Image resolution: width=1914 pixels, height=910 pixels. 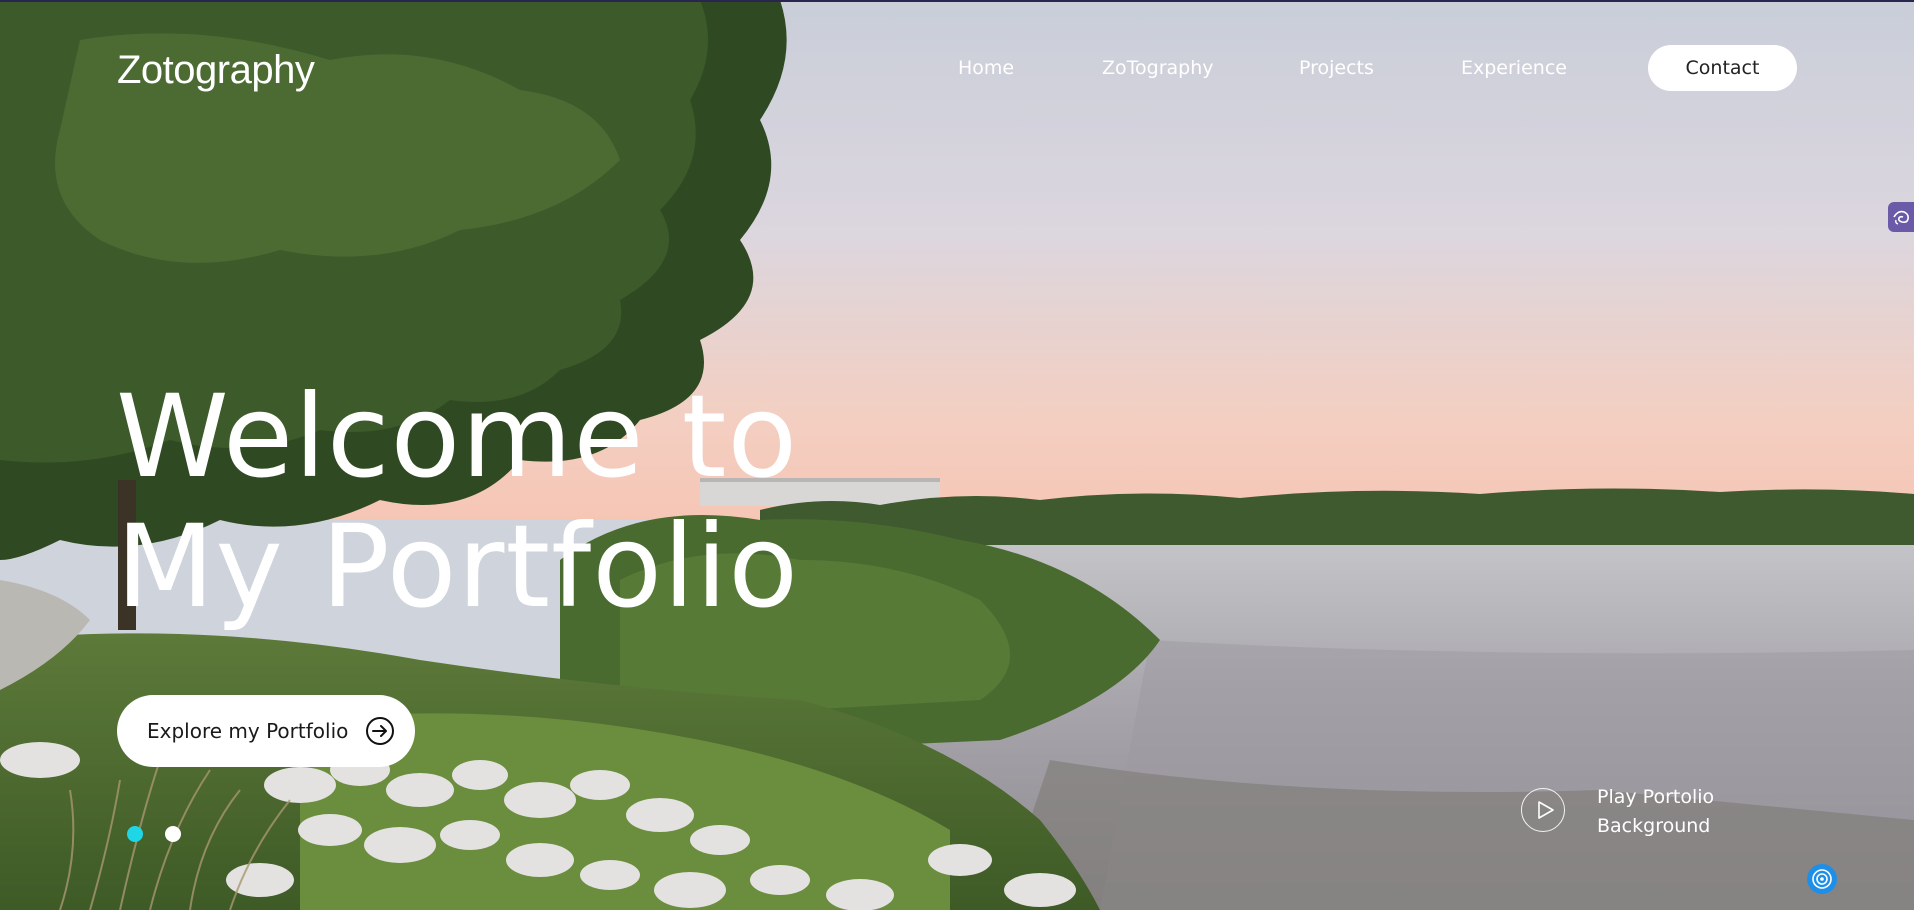 I want to click on assistant-icon, so click(x=1822, y=879).